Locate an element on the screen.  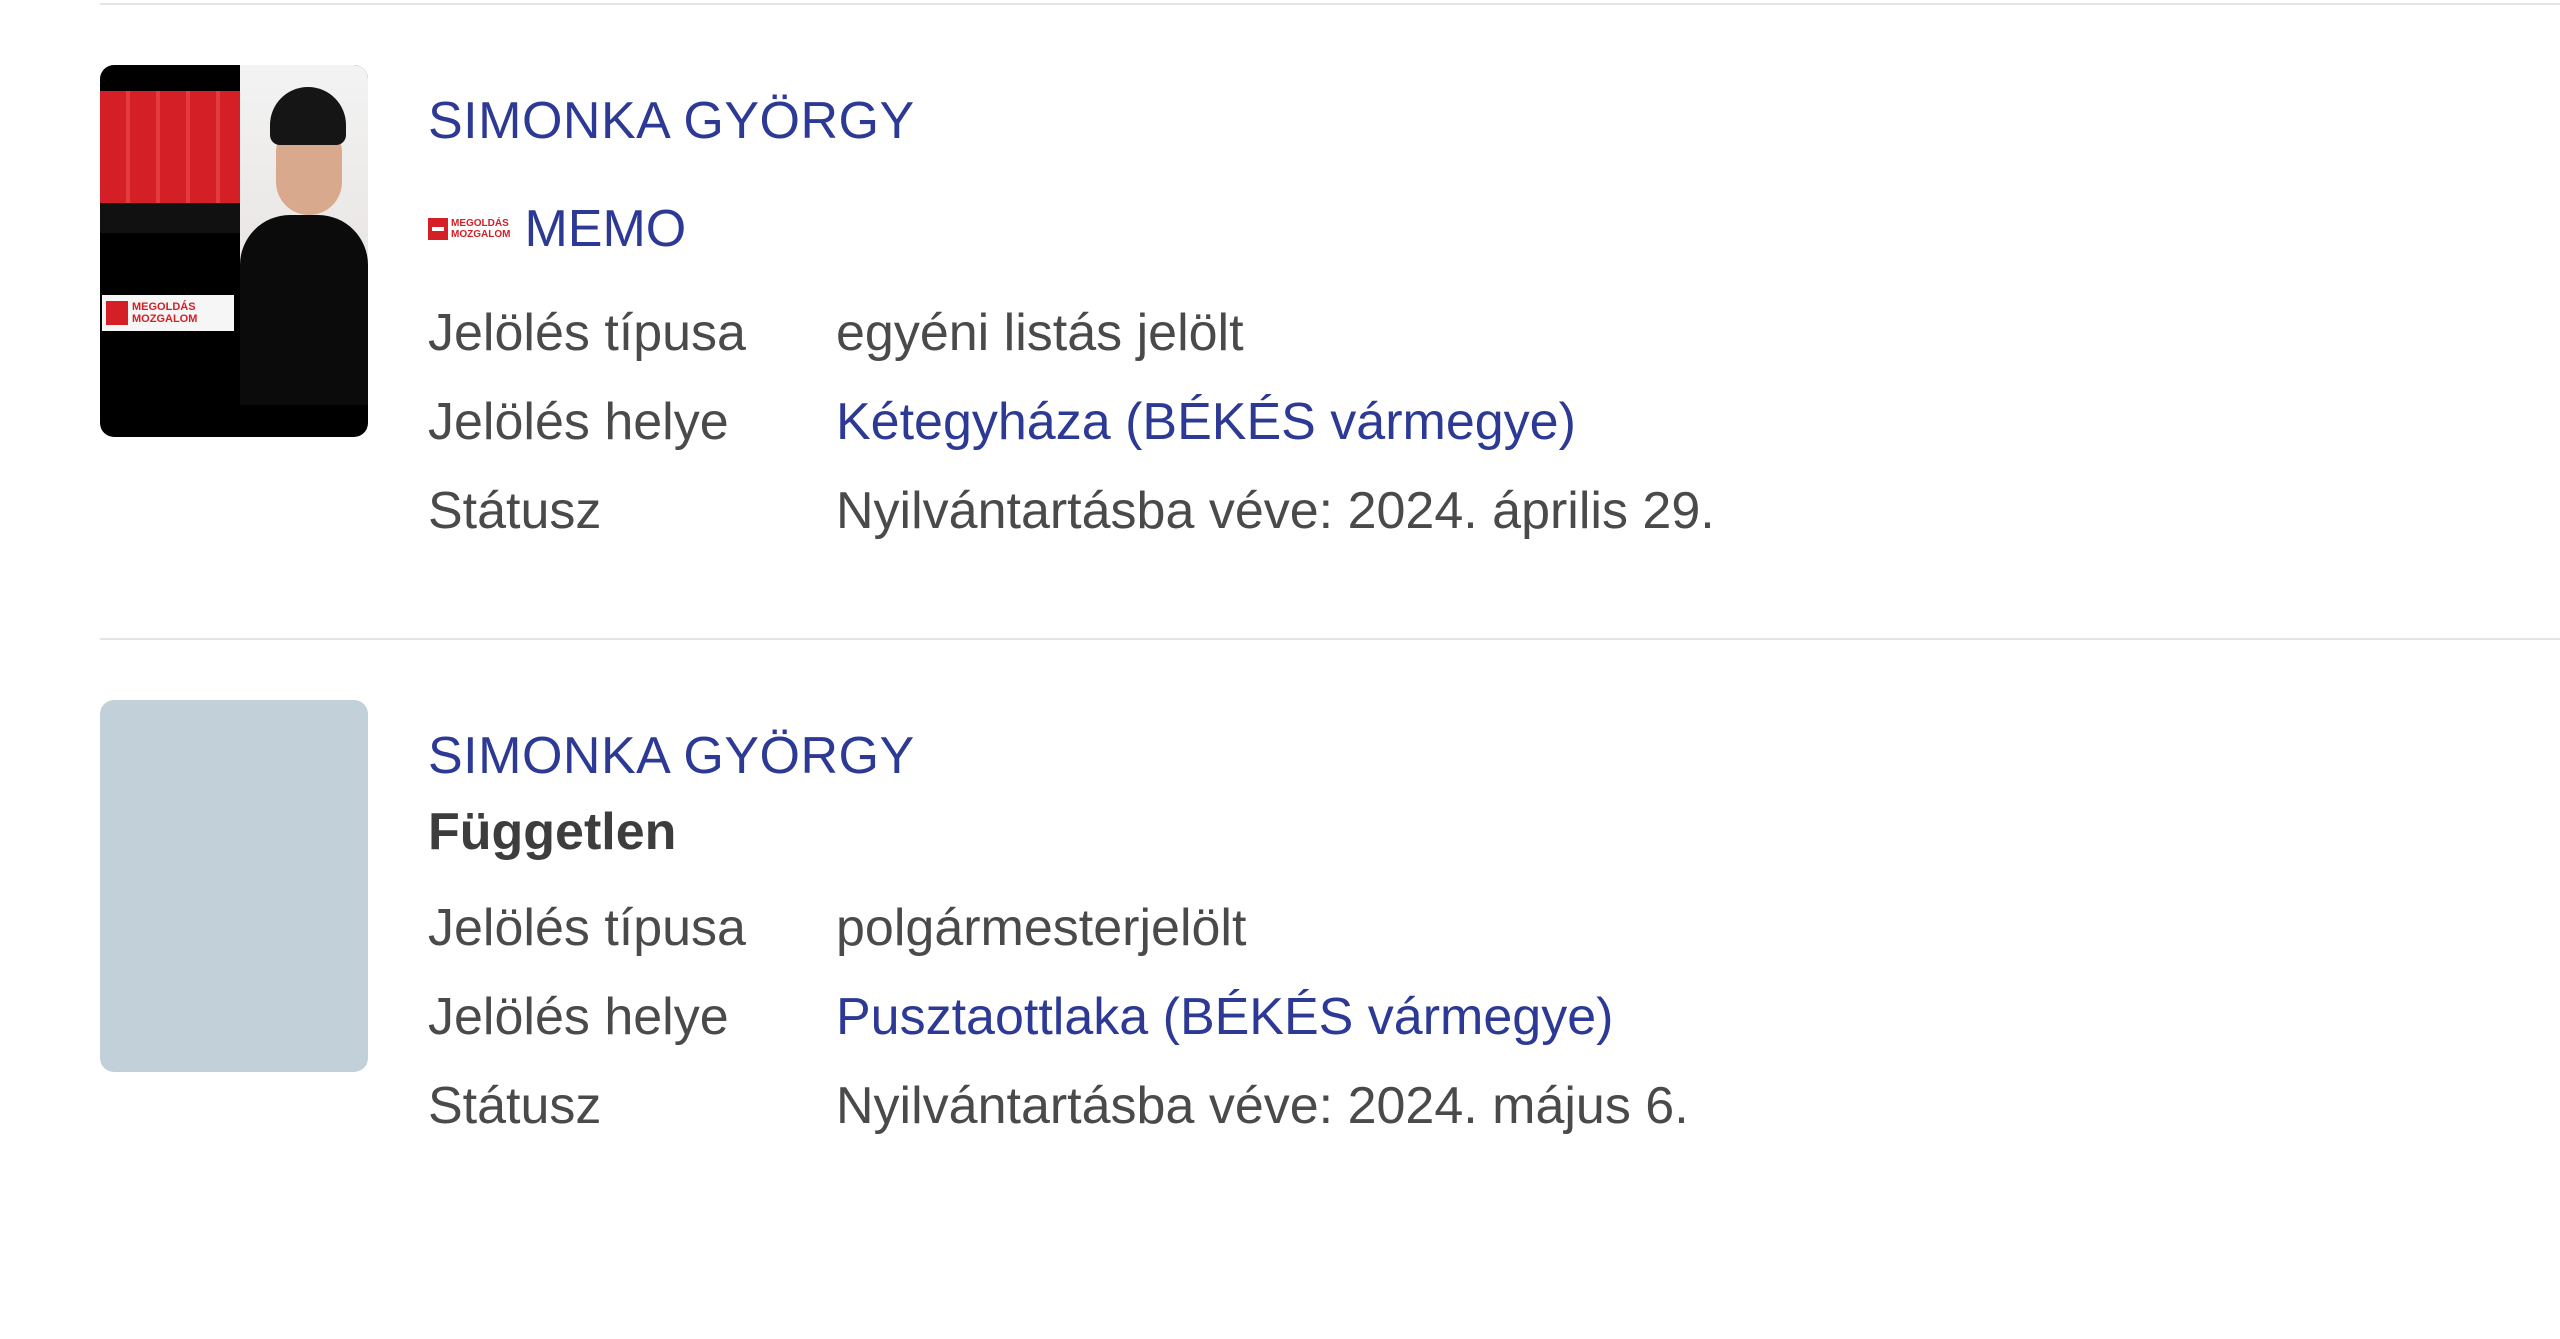
photo-backdrop is located at coordinates (170, 147).